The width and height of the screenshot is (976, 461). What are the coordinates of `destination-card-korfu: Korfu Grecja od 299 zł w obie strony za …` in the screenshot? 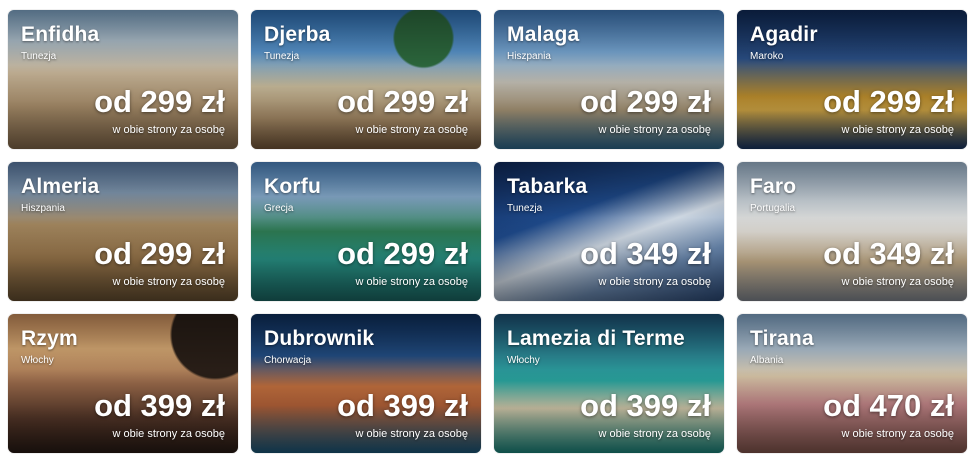 It's located at (366, 231).